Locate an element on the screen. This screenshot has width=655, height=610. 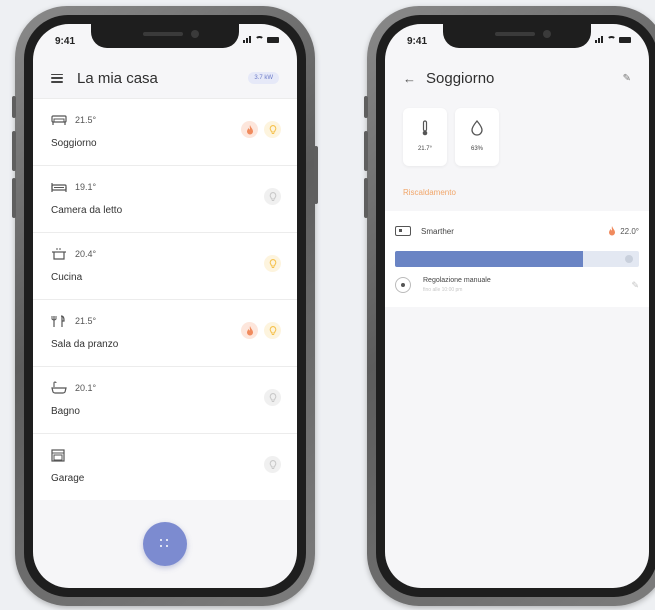
device-setpoint: 22.0° is located at coordinates (629, 231).